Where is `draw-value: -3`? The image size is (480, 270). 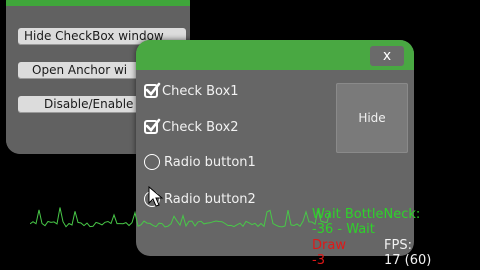
draw-value: -3 is located at coordinates (318, 260).